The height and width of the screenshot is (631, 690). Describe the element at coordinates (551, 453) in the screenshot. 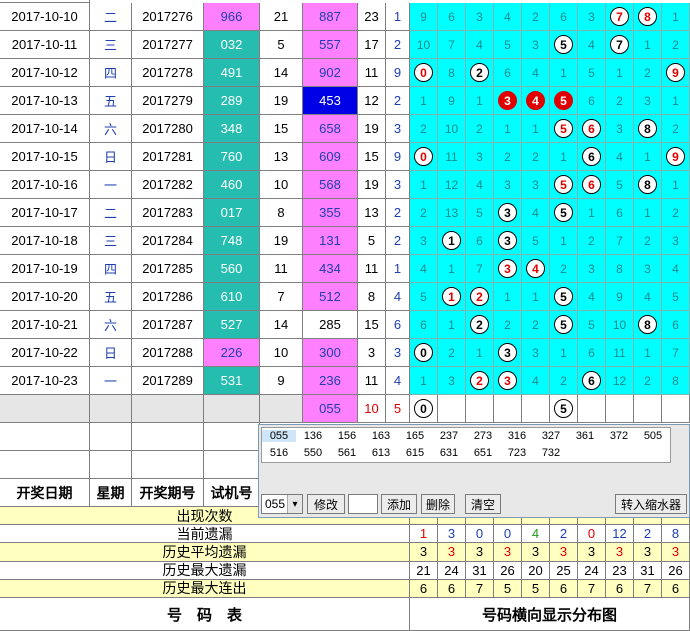

I see `number-list-item: 732` at that location.